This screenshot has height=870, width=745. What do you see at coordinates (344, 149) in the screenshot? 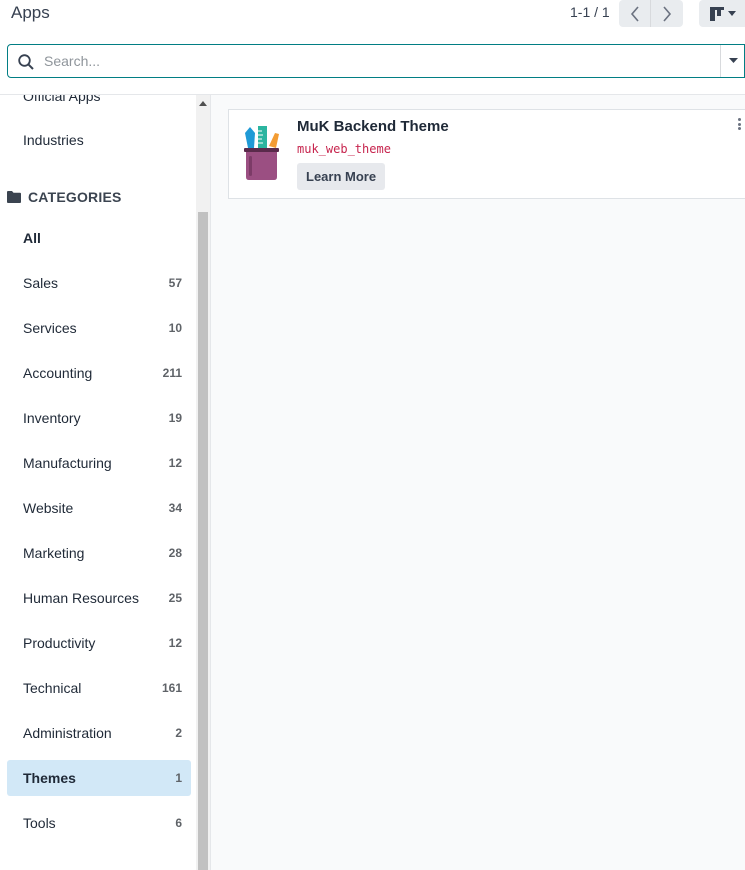
I see `app-technical-name: muk_web_theme` at bounding box center [344, 149].